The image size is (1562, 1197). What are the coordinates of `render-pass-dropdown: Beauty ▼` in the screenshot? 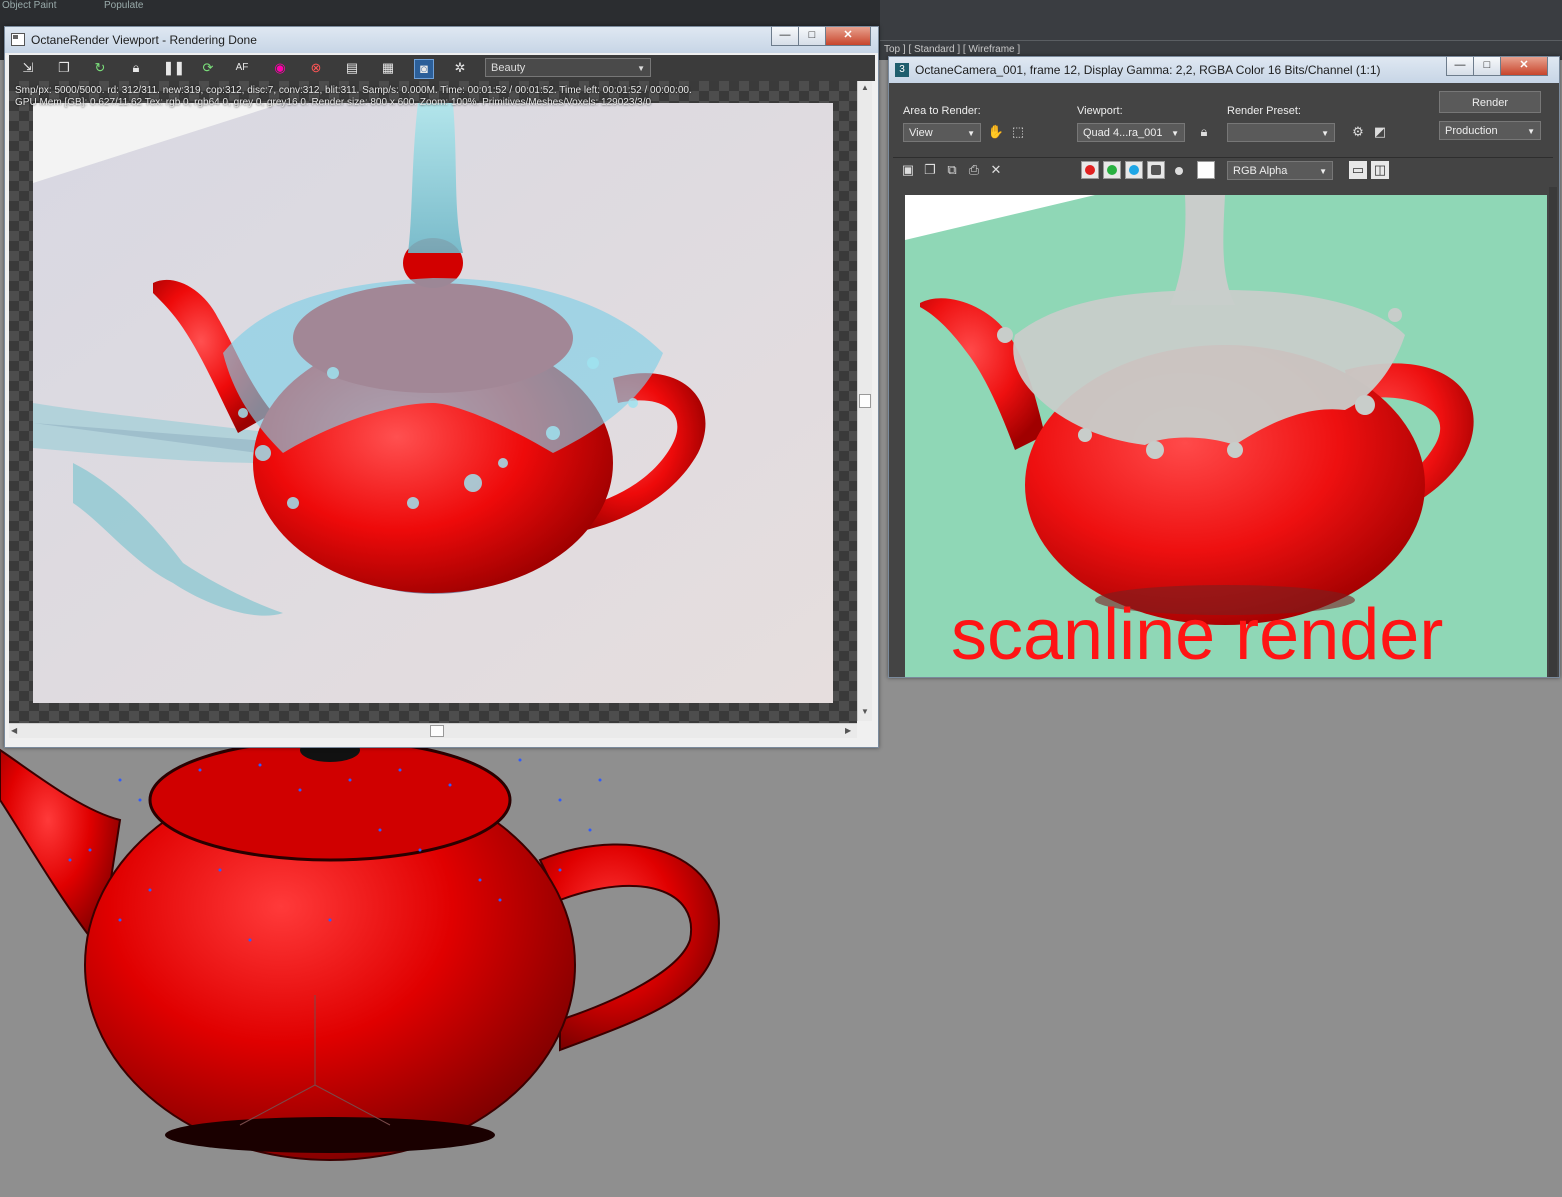 It's located at (568, 67).